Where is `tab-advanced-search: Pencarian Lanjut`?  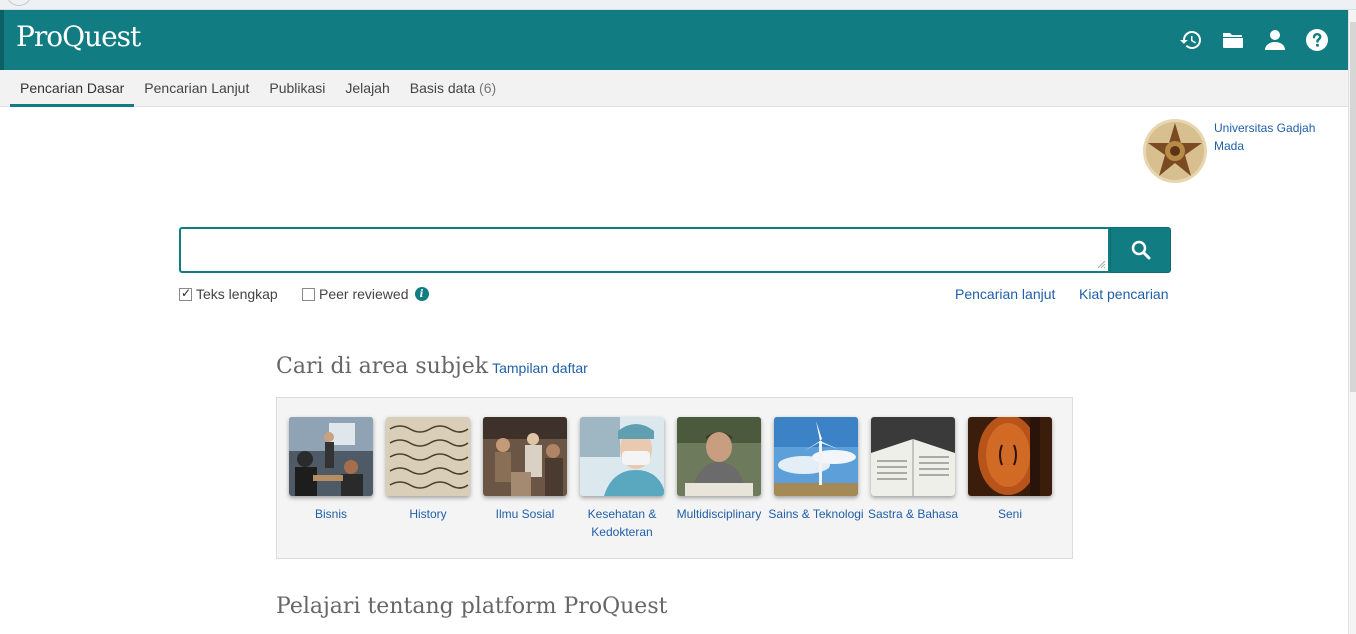
tab-advanced-search: Pencarian Lanjut is located at coordinates (196, 88).